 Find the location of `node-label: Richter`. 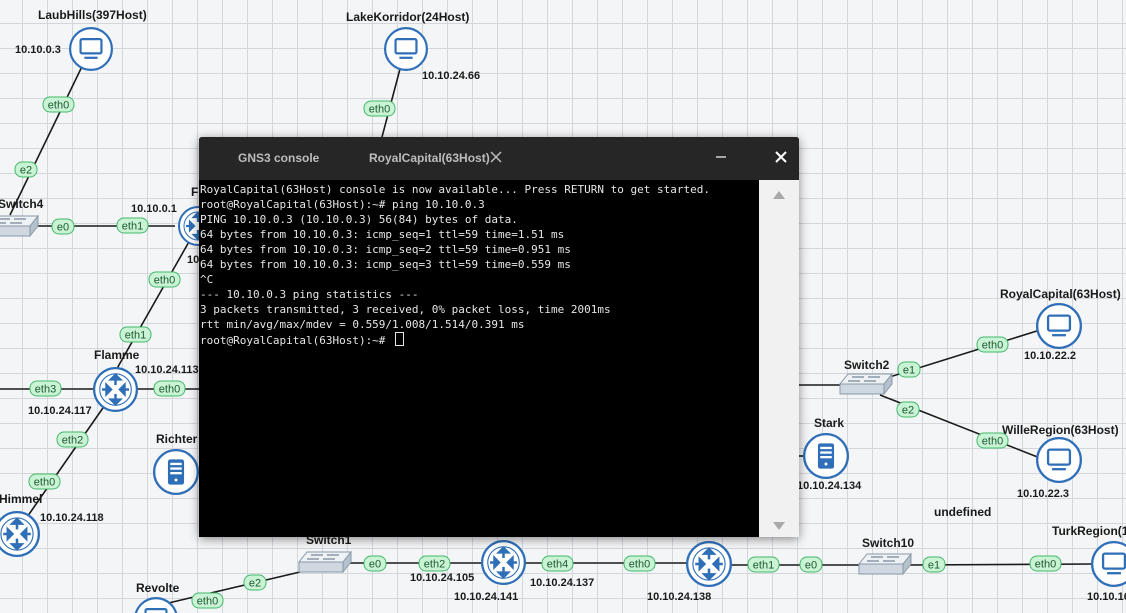

node-label: Richter is located at coordinates (177, 439).